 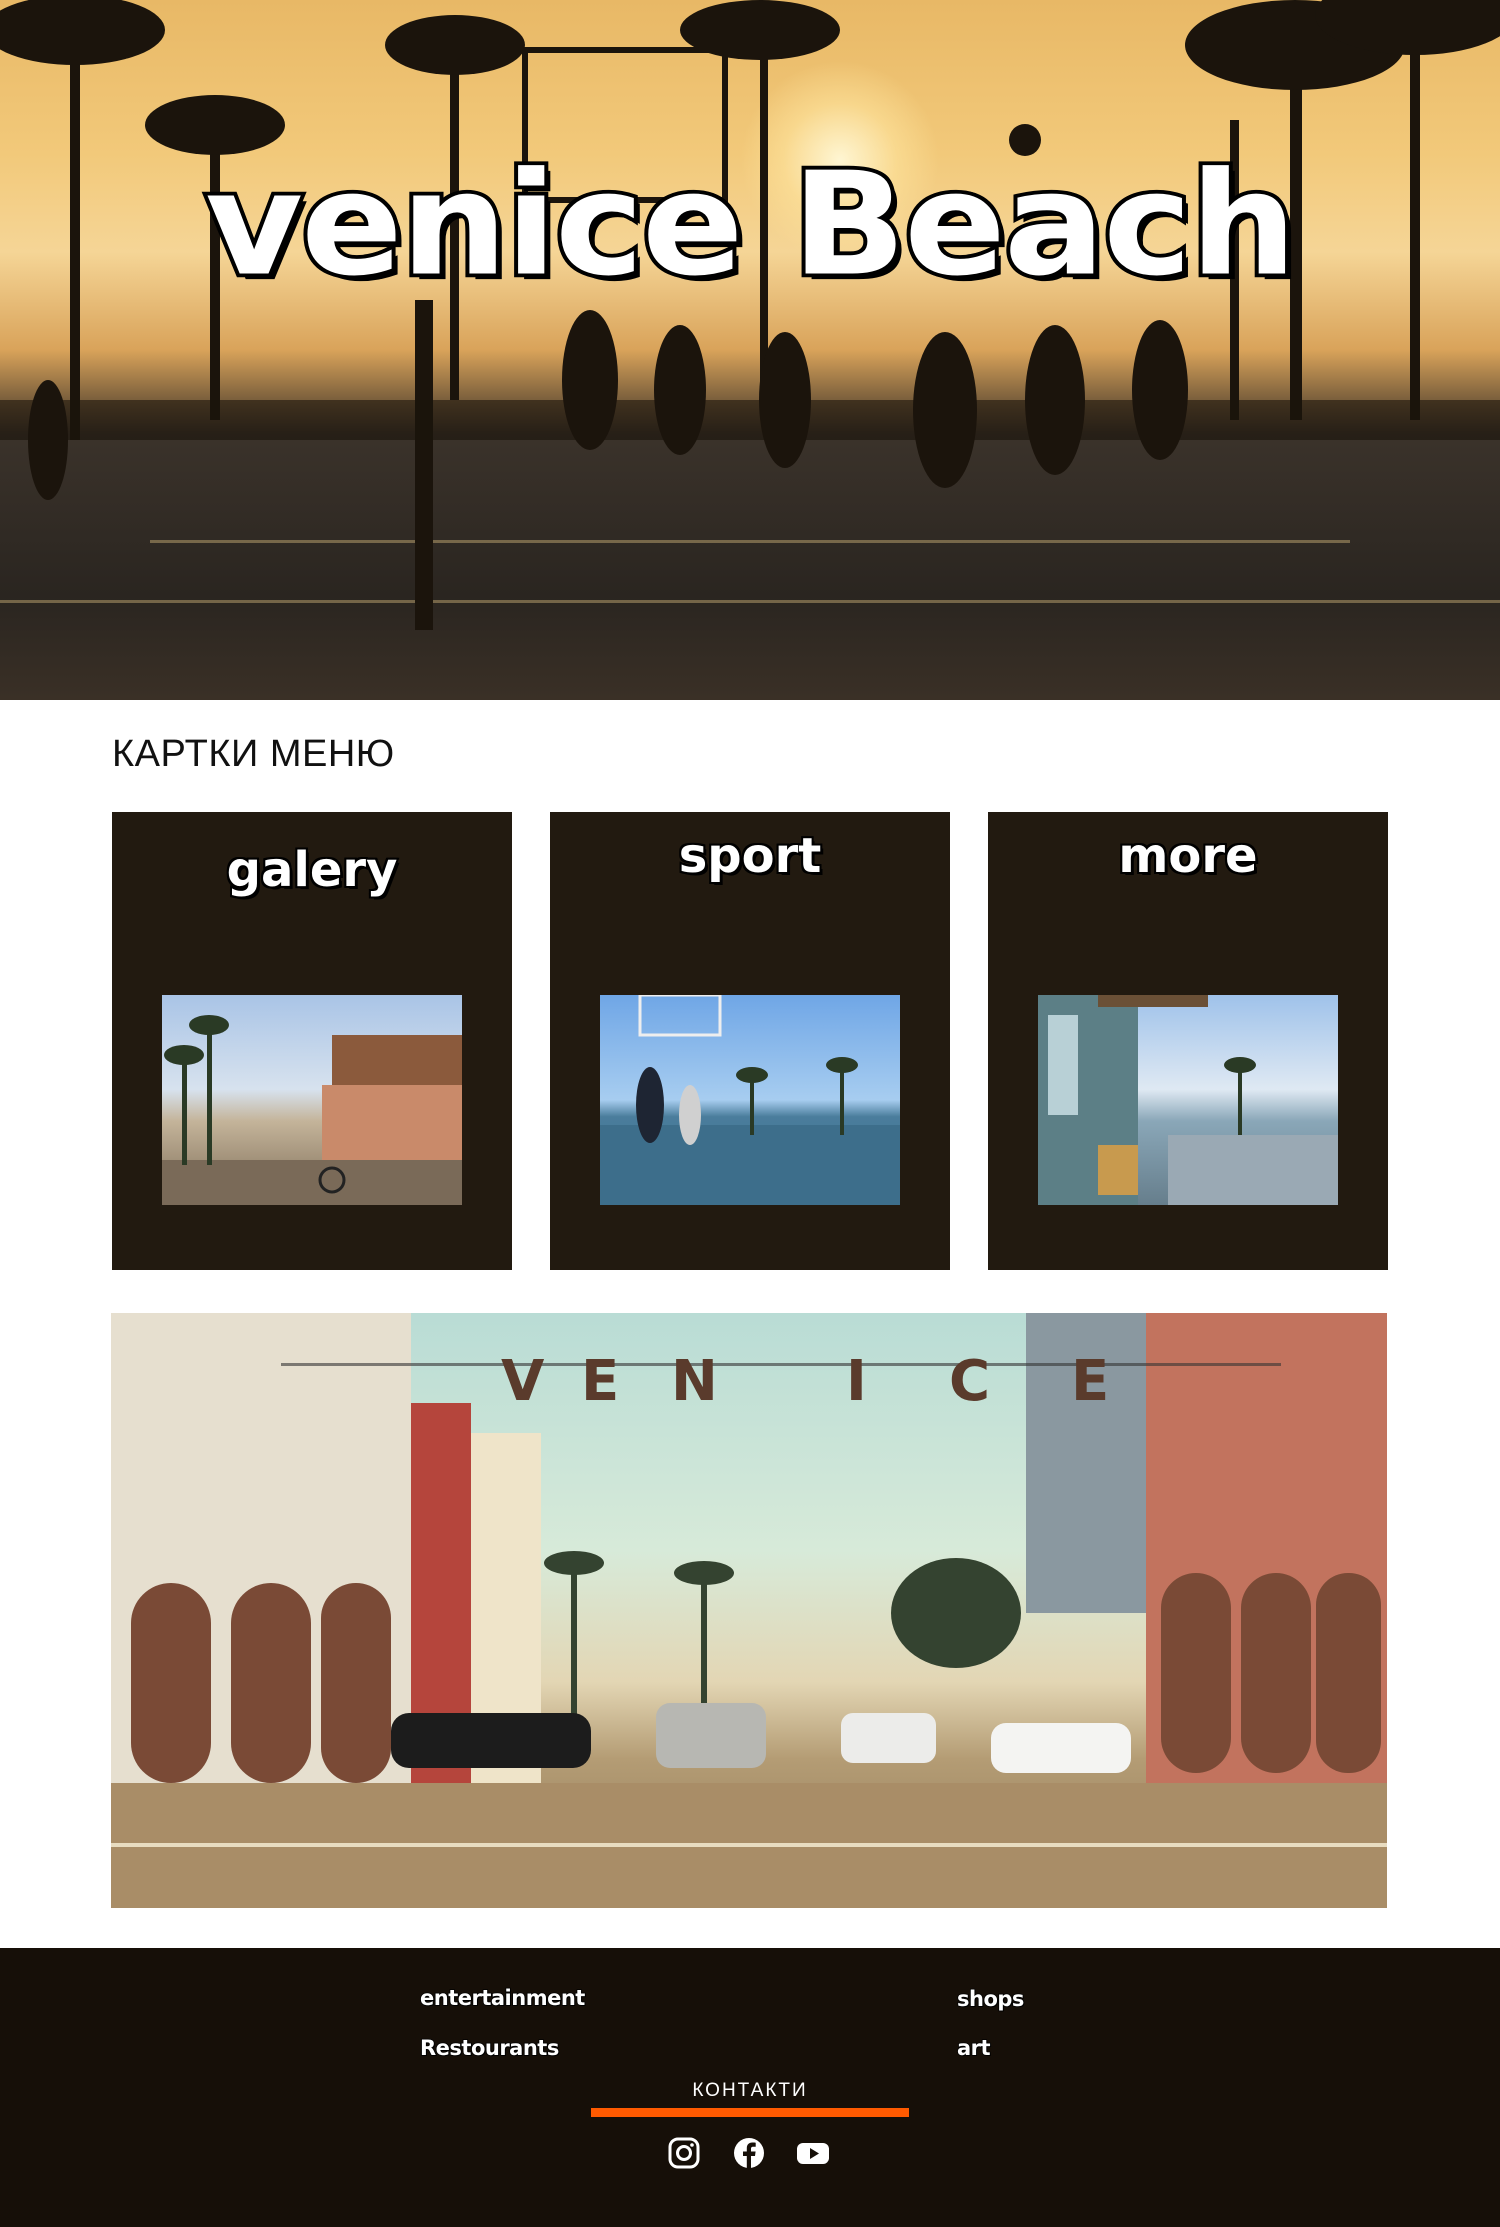 What do you see at coordinates (694, 1381) in the screenshot?
I see `sign-letter: N` at bounding box center [694, 1381].